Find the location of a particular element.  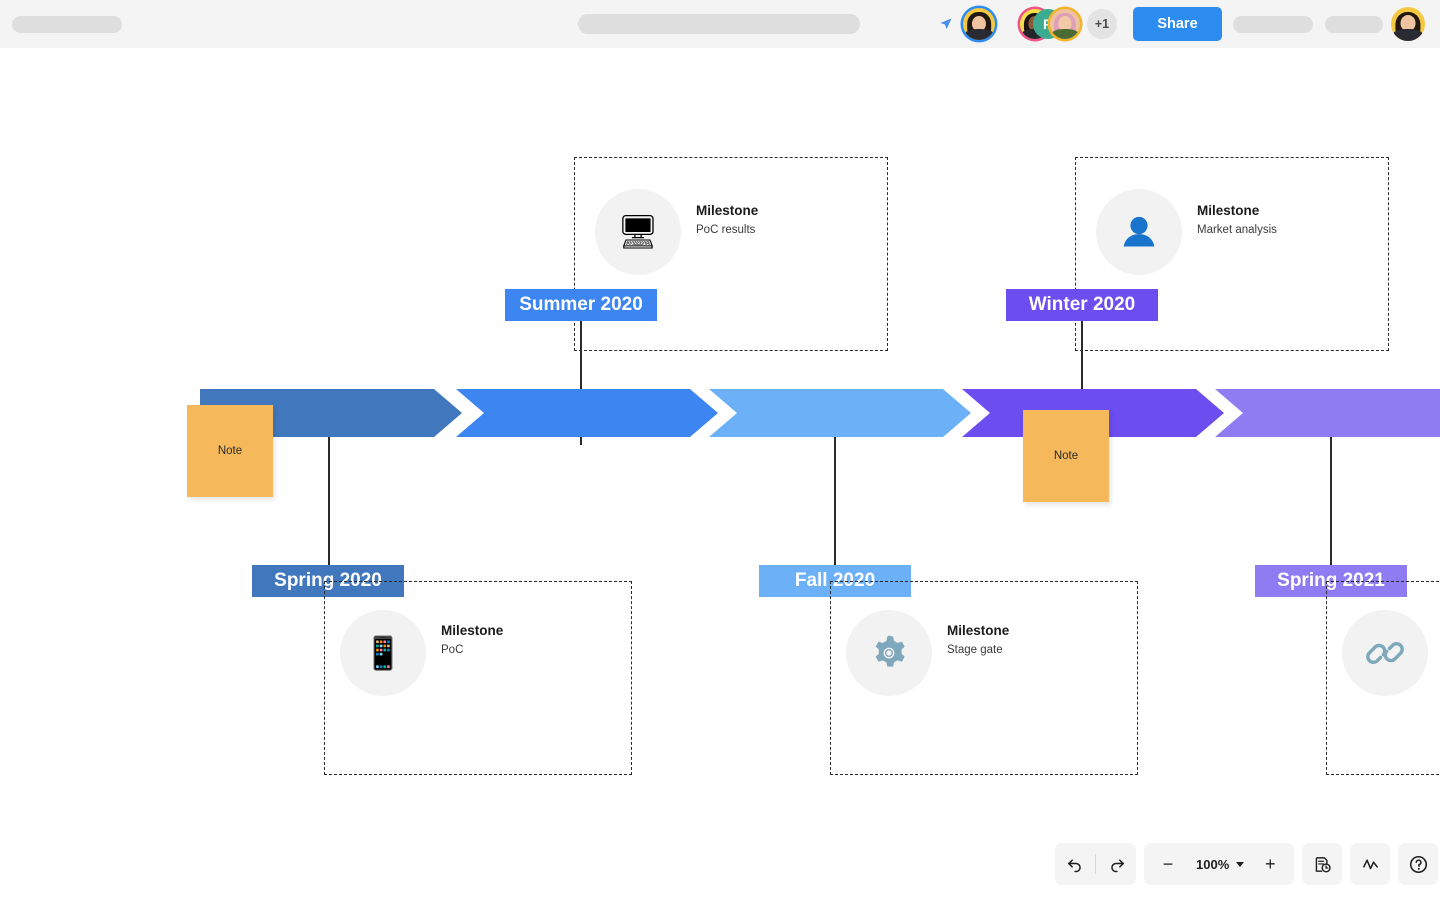

workspace-name-placeholder is located at coordinates (67, 24).